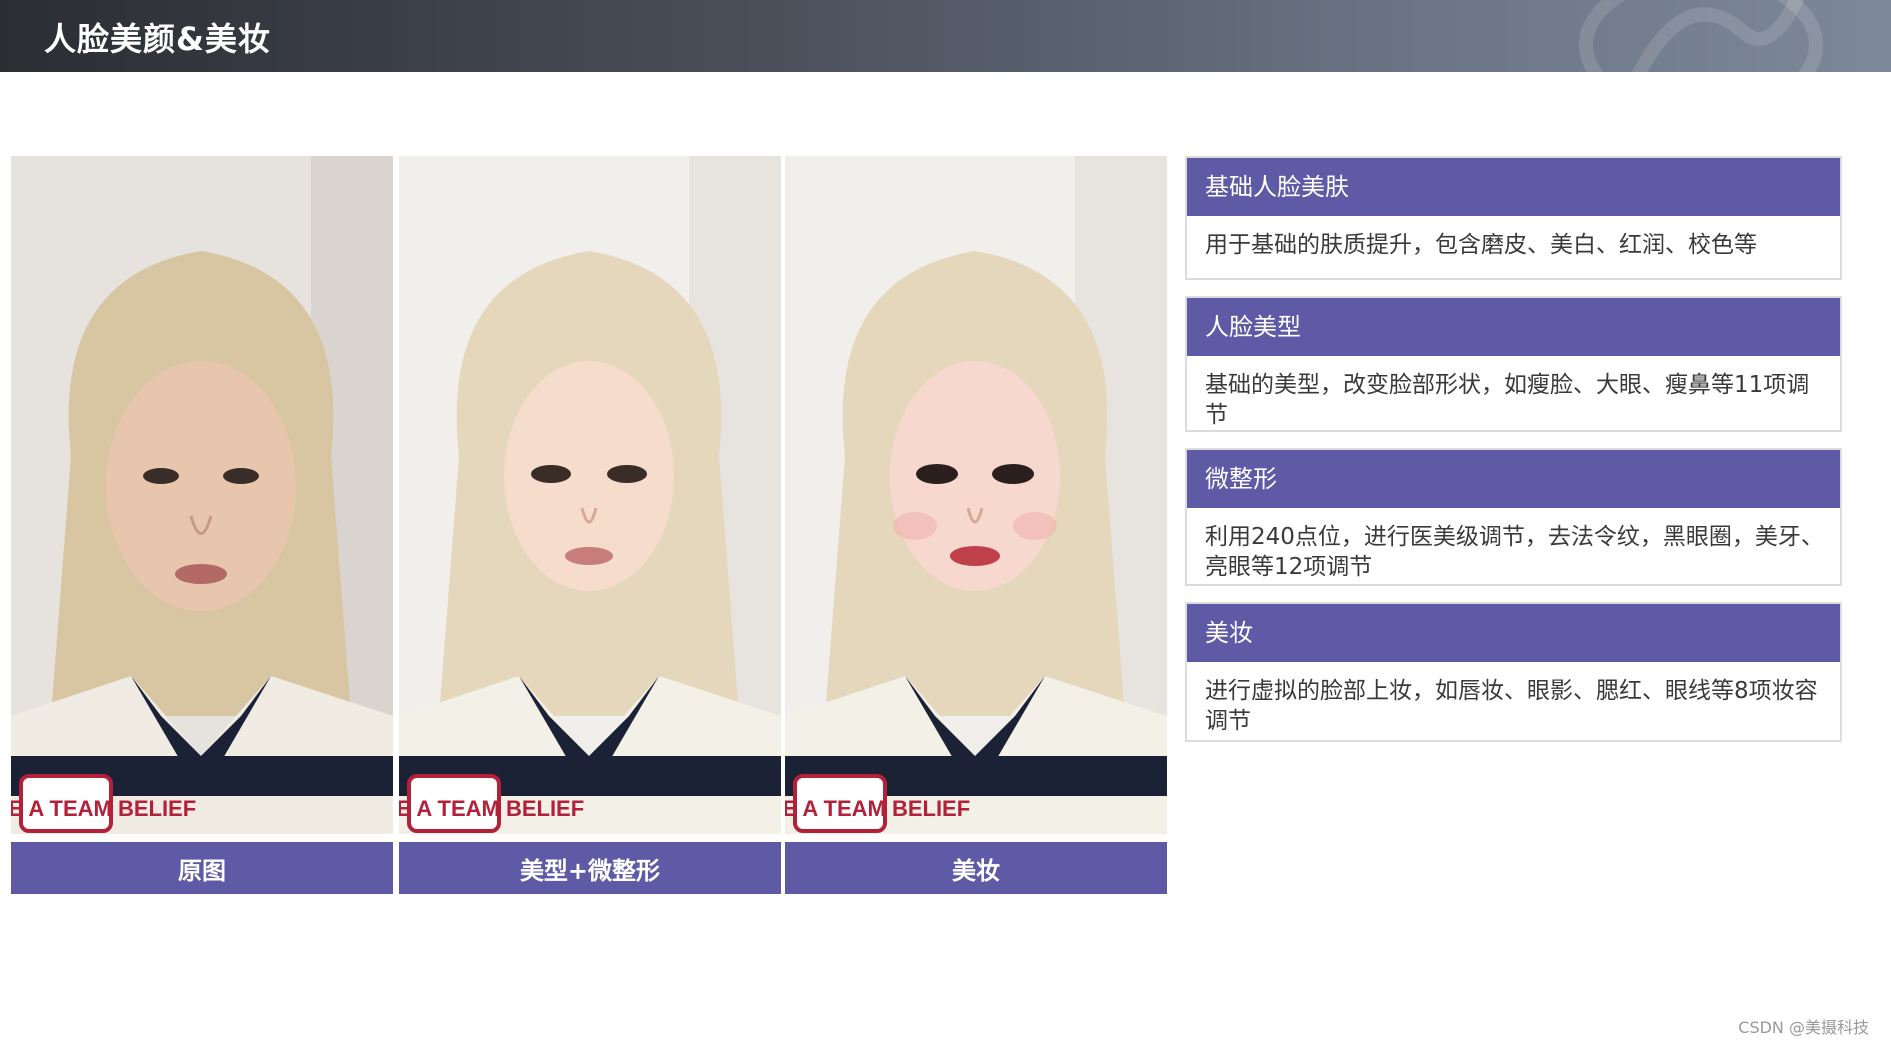  Describe the element at coordinates (1511, 706) in the screenshot. I see `feature-description: 进行虚拟的脸部上妆，如唇妆、眼影、腮红、眼线等8项妆容调节` at that location.